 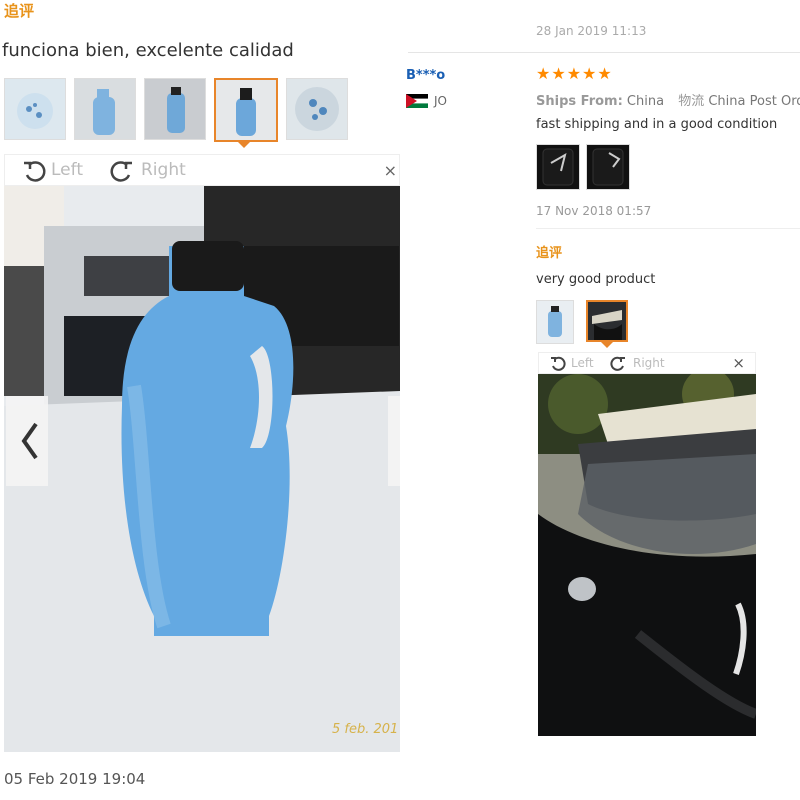 What do you see at coordinates (417, 101) in the screenshot?
I see `jordan-flag-icon` at bounding box center [417, 101].